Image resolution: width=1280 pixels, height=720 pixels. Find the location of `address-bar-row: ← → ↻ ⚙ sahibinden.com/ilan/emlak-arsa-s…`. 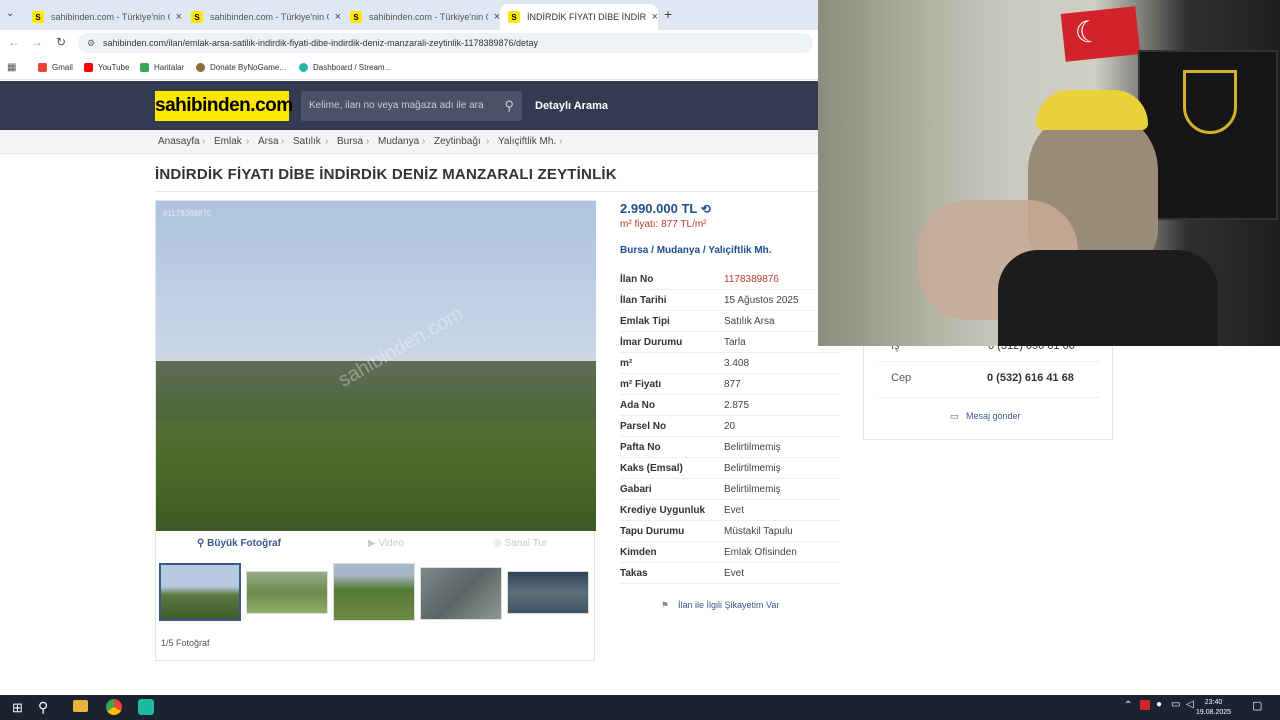

address-bar-row: ← → ↻ ⚙ sahibinden.com/ilan/emlak-arsa-s… is located at coordinates (410, 43).